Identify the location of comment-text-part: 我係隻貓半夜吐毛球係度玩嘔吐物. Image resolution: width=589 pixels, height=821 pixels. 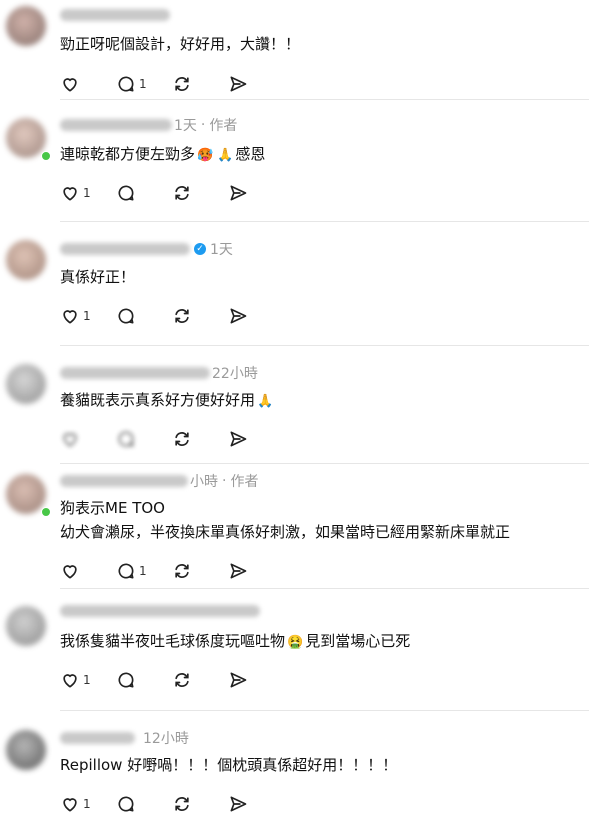
(173, 641).